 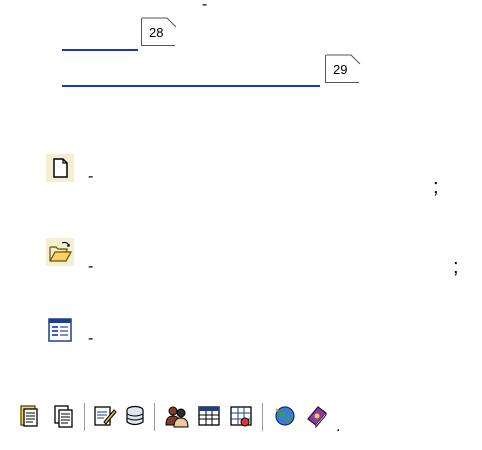 I want to click on globe-icon, so click(x=285, y=416).